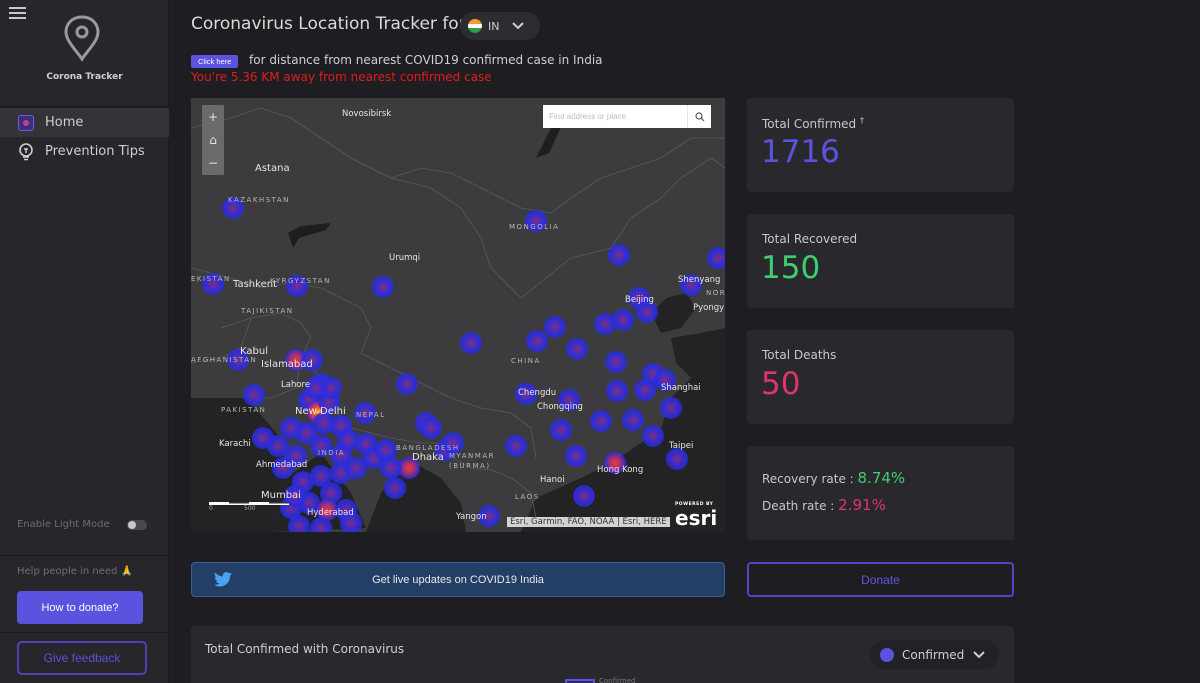 The width and height of the screenshot is (1200, 683). I want to click on map-search-input, so click(615, 116).